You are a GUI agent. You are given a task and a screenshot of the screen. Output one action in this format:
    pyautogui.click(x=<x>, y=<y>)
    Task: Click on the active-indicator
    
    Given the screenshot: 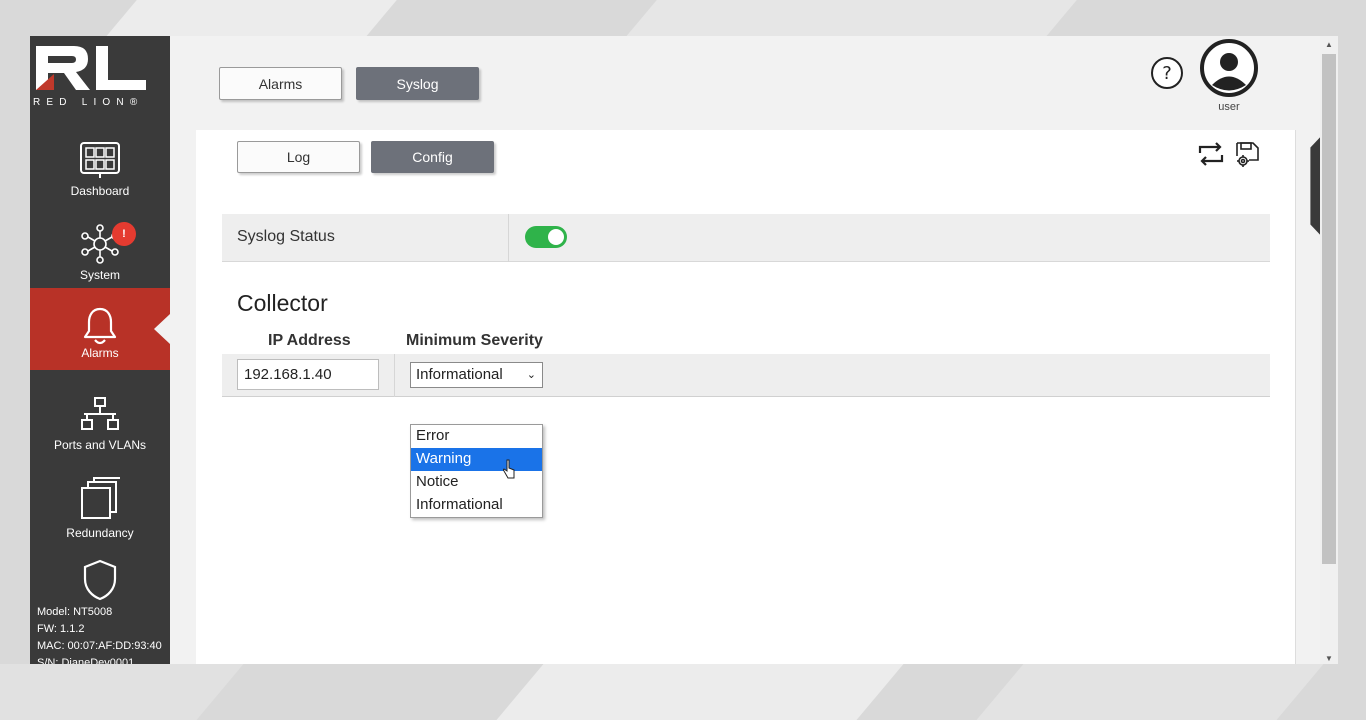 What is the action you would take?
    pyautogui.click(x=162, y=329)
    